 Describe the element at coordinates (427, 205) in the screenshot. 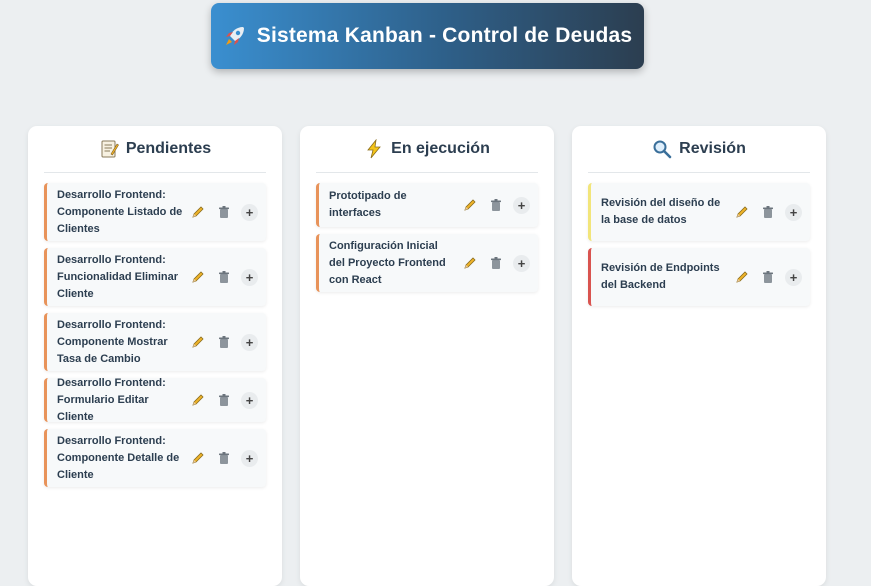

I see `task-card: Prototipado de interfaces +` at that location.